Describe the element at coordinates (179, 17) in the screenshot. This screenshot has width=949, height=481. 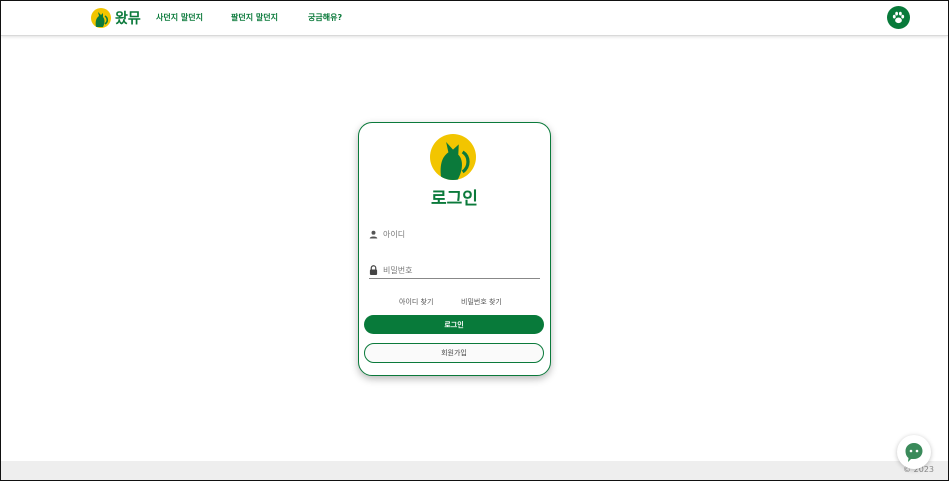
I see `nav-buy: 사던지 말던지` at that location.